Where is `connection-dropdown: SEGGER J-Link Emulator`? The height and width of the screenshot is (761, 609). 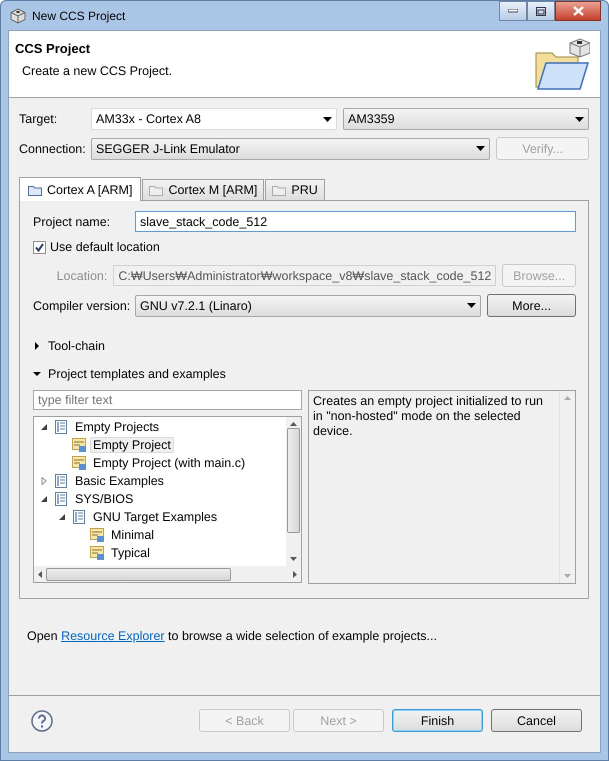 connection-dropdown: SEGGER J-Link Emulator is located at coordinates (290, 149).